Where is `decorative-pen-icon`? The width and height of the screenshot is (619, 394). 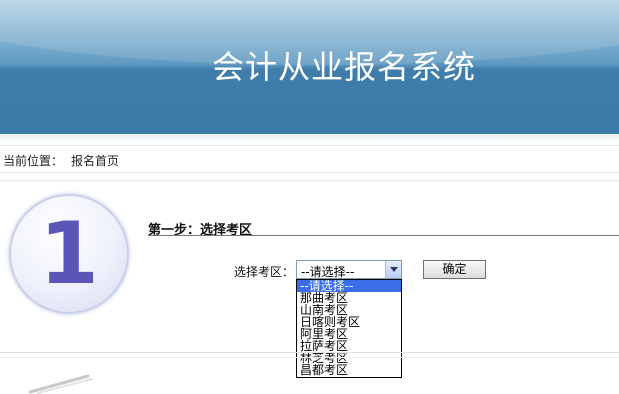
decorative-pen-icon is located at coordinates (60, 384).